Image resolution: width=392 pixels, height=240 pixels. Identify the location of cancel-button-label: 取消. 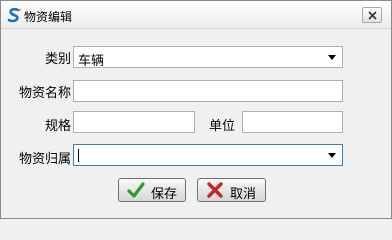
(243, 194).